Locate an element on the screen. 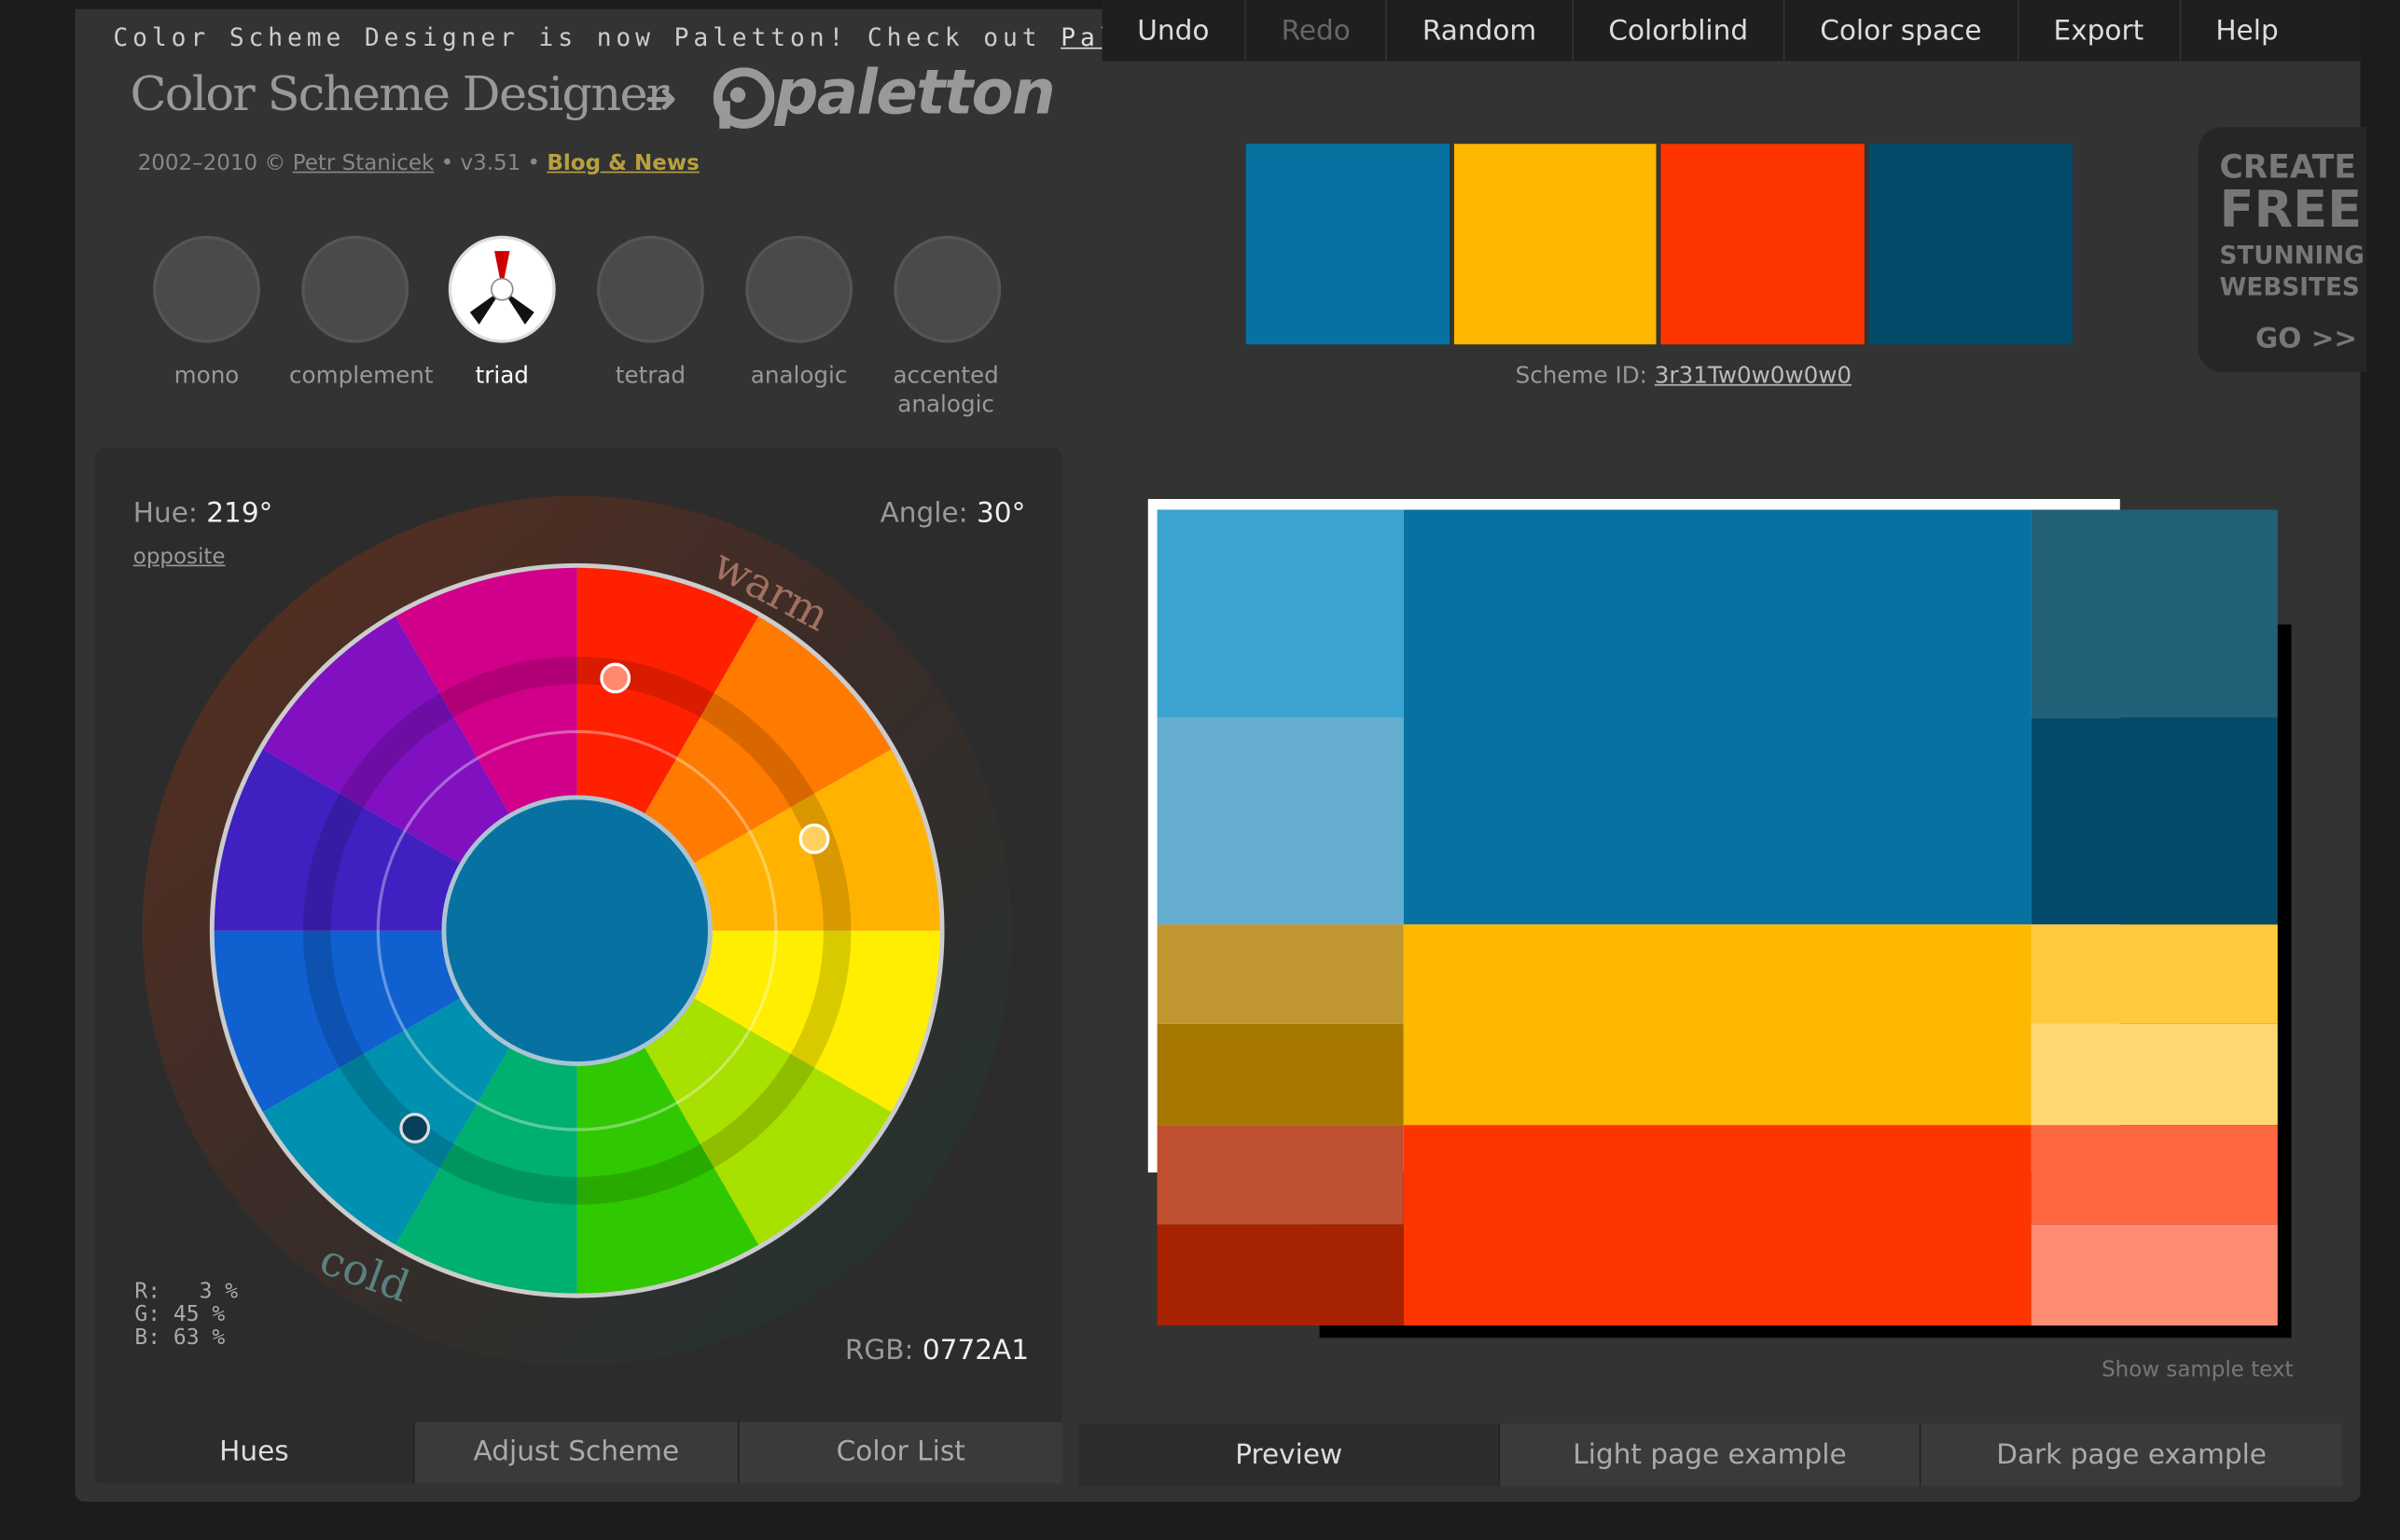  ad-banner: CREATE FREE STUNNING WEBSITES GO >> is located at coordinates (2282, 250).